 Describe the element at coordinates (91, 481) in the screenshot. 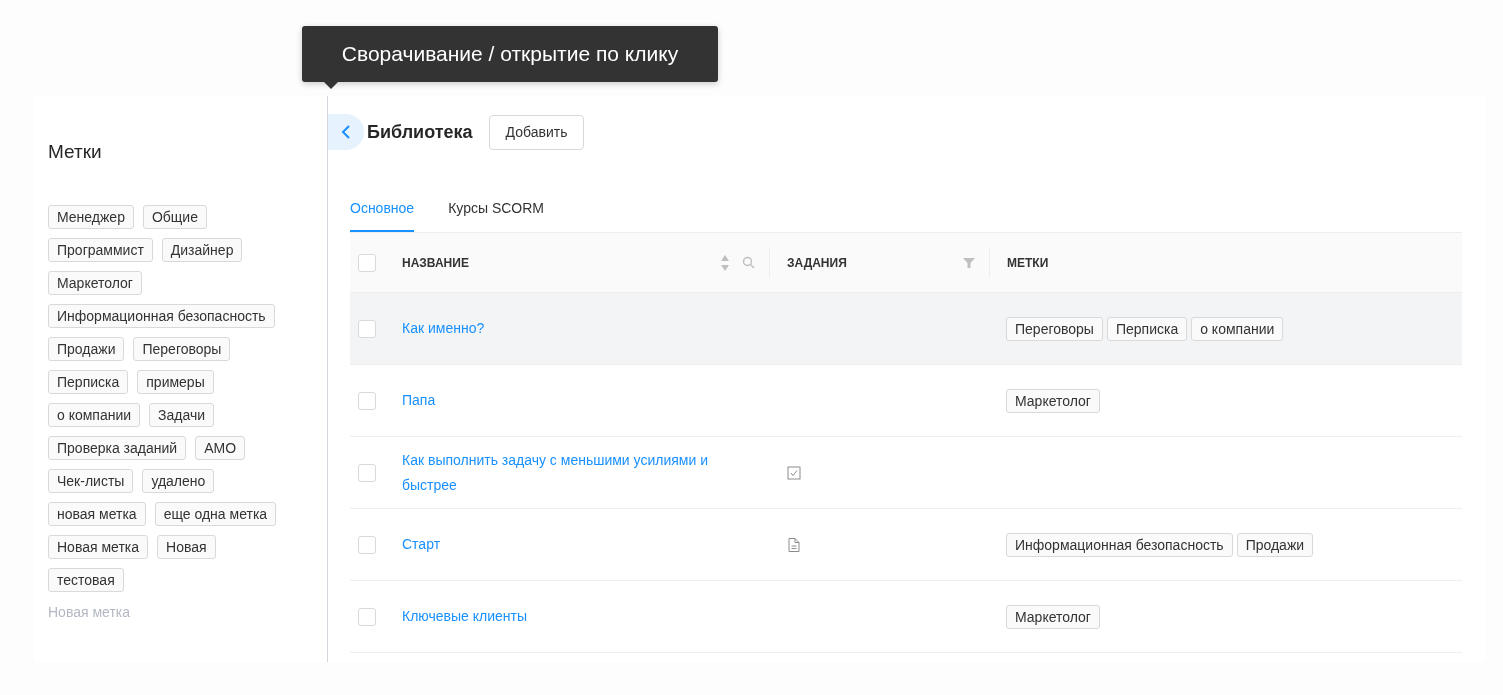

I see `tag: Чек-листы` at that location.